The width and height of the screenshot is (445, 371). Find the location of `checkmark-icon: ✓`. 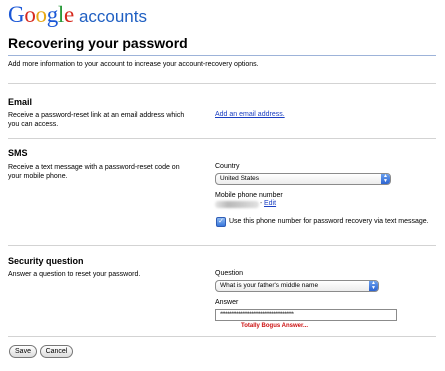

checkmark-icon: ✓ is located at coordinates (221, 221).